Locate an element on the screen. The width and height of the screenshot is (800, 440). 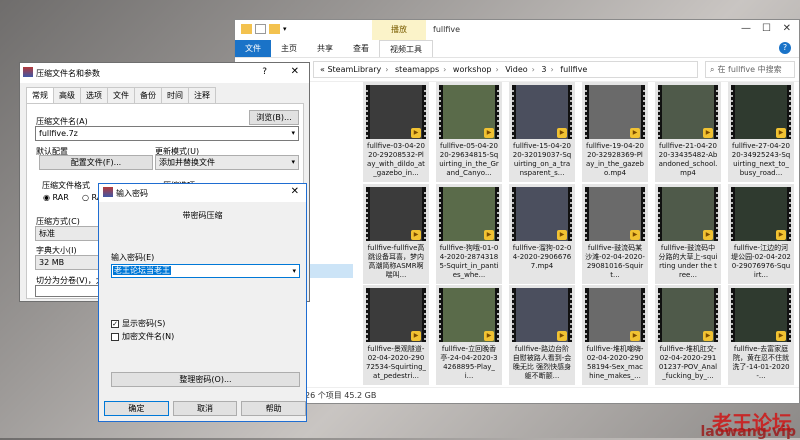
help-button: 帮助 is located at coordinates (274, 408).